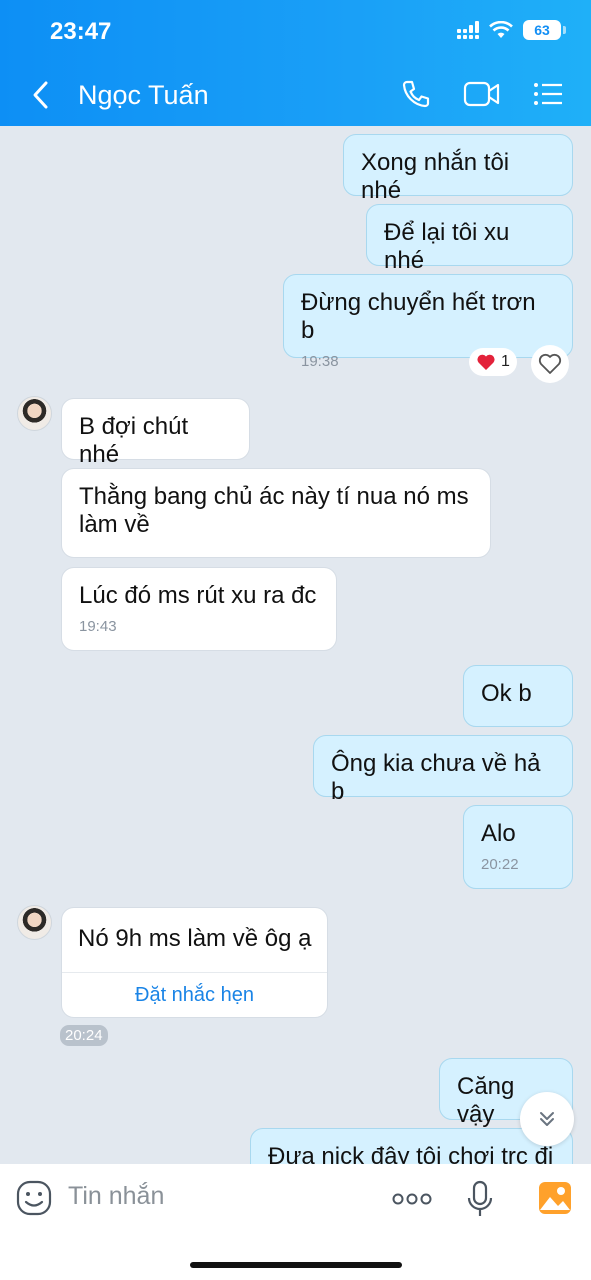 The image size is (591, 1280). Describe the element at coordinates (411, 1153) in the screenshot. I see `message-text: Đưa nick đây tôi chơi trc đi` at that location.